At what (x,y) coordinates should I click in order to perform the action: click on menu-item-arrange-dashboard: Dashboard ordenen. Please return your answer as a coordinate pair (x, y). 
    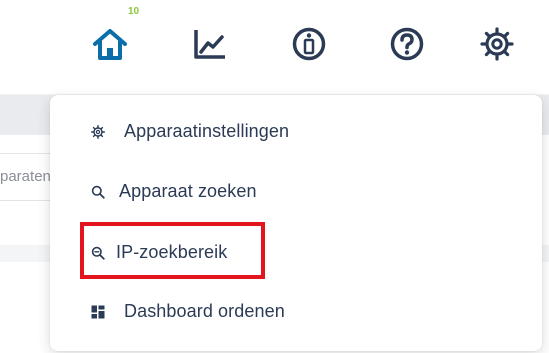
    Looking at the image, I should click on (187, 311).